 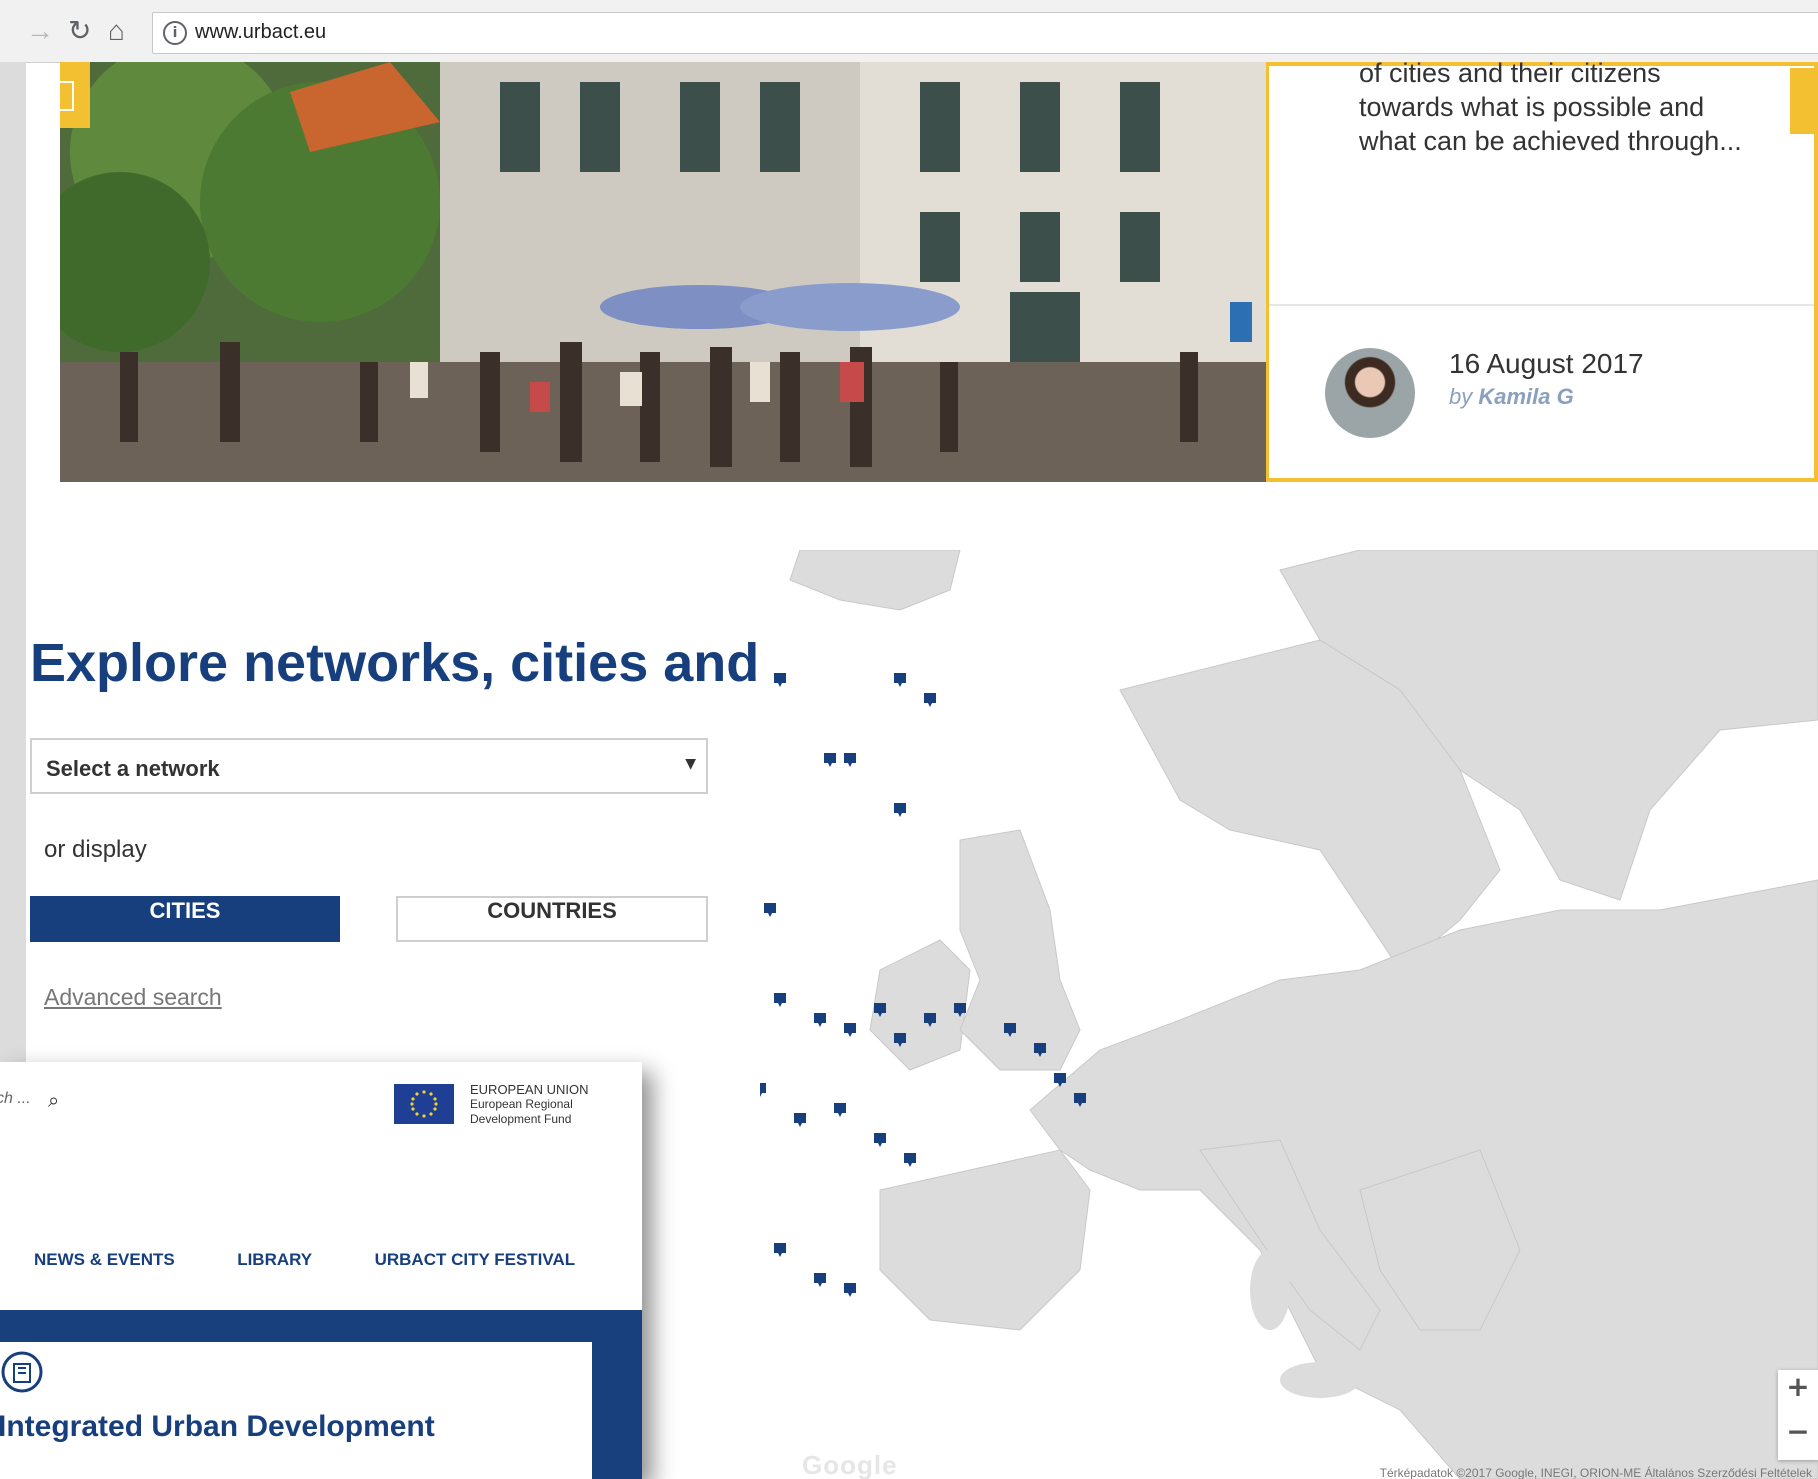 I want to click on advanced-search-link: Advanced search, so click(x=133, y=997).